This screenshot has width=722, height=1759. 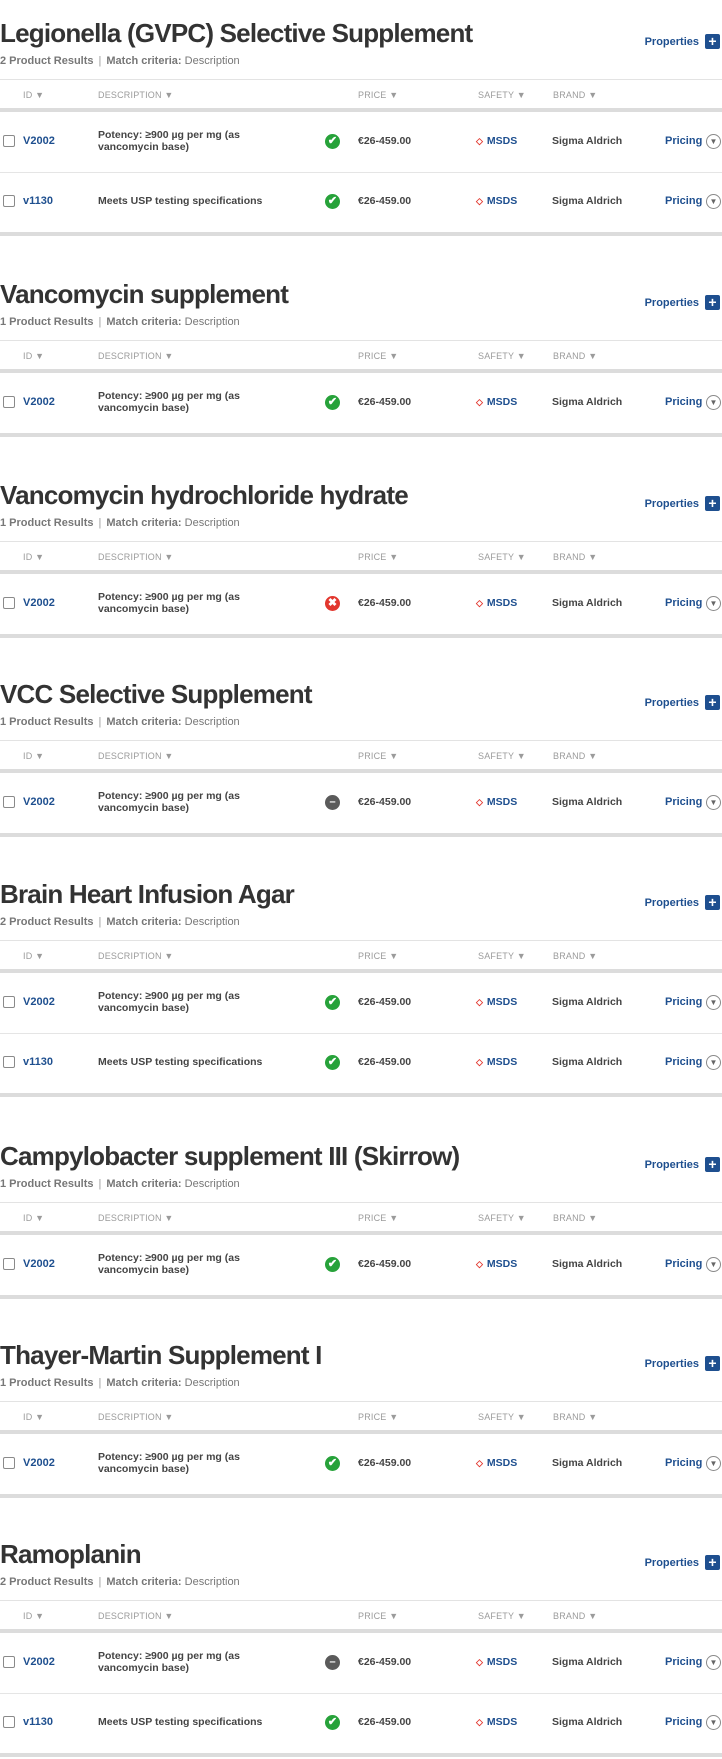 What do you see at coordinates (236, 33) in the screenshot?
I see `product-title: Legionella (GVPC) Selective Supplement` at bounding box center [236, 33].